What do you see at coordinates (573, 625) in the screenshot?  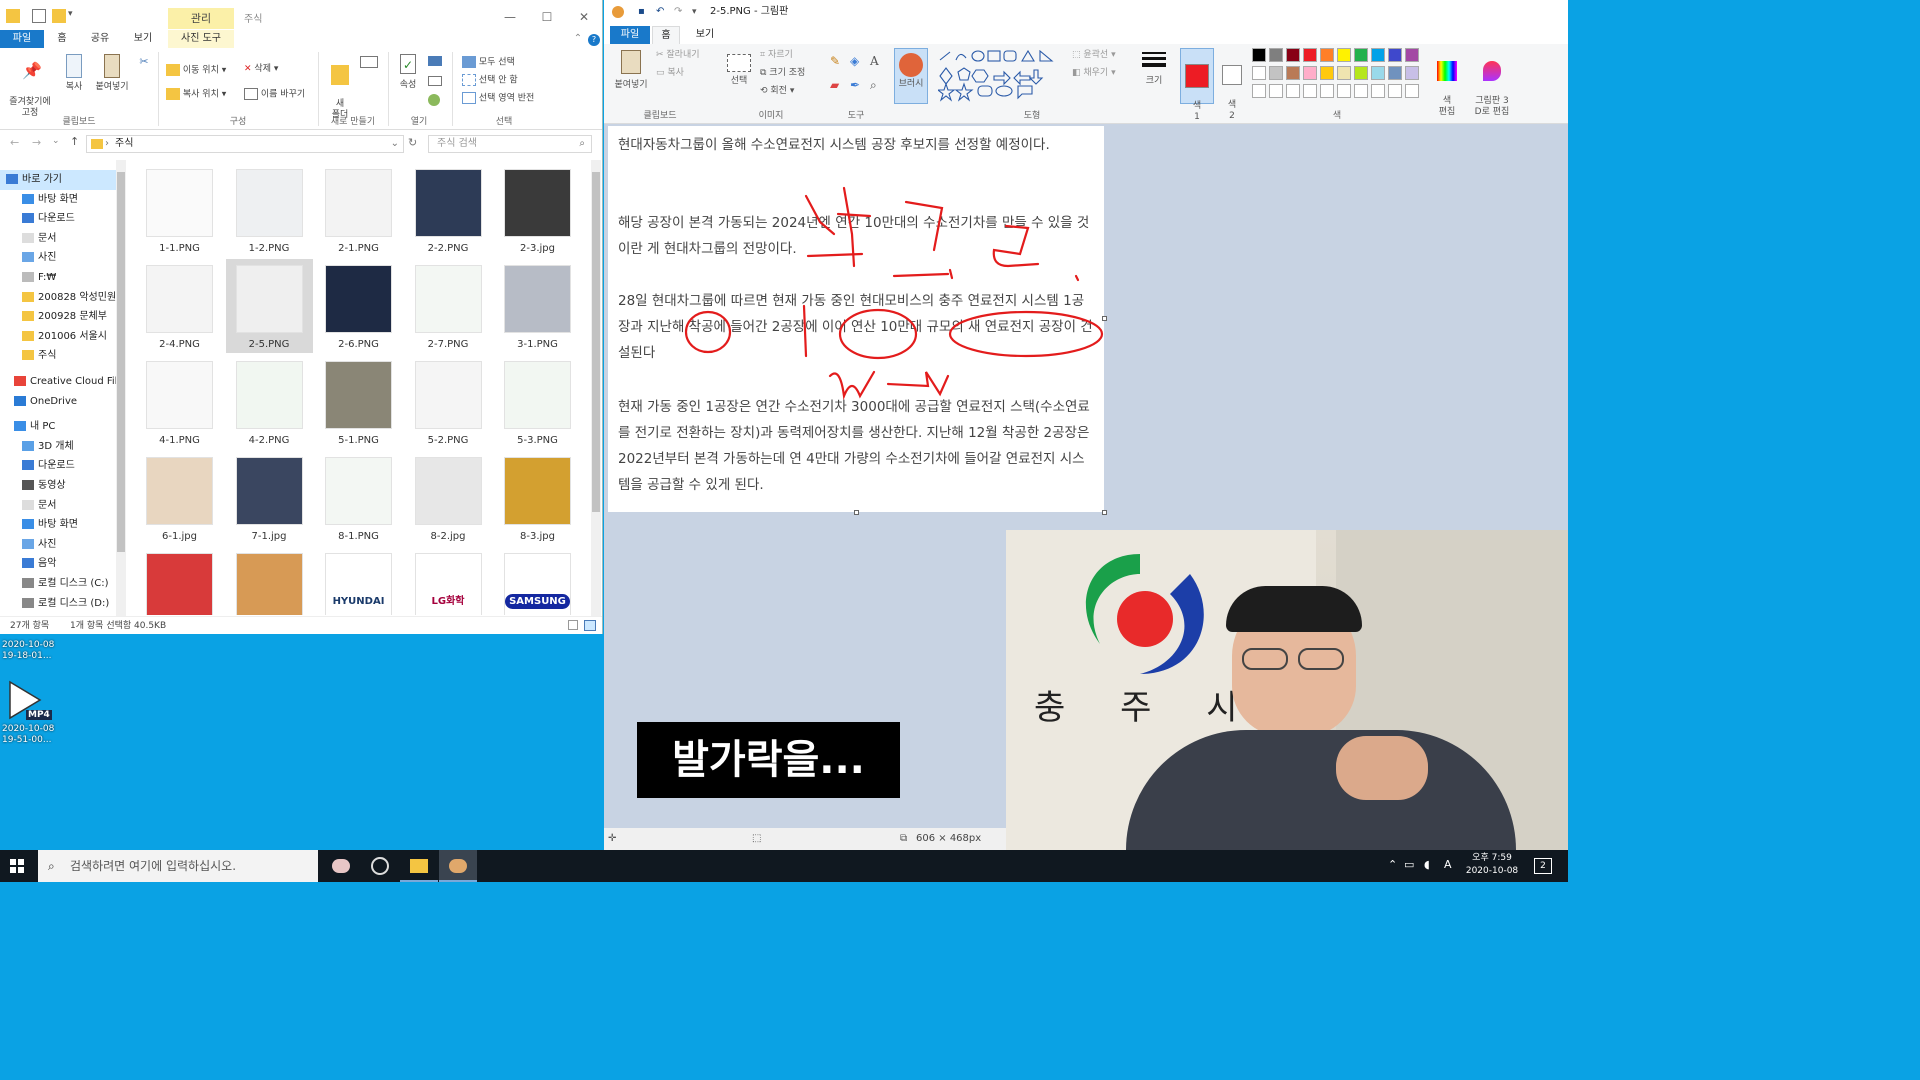 I see `details-view-icon` at bounding box center [573, 625].